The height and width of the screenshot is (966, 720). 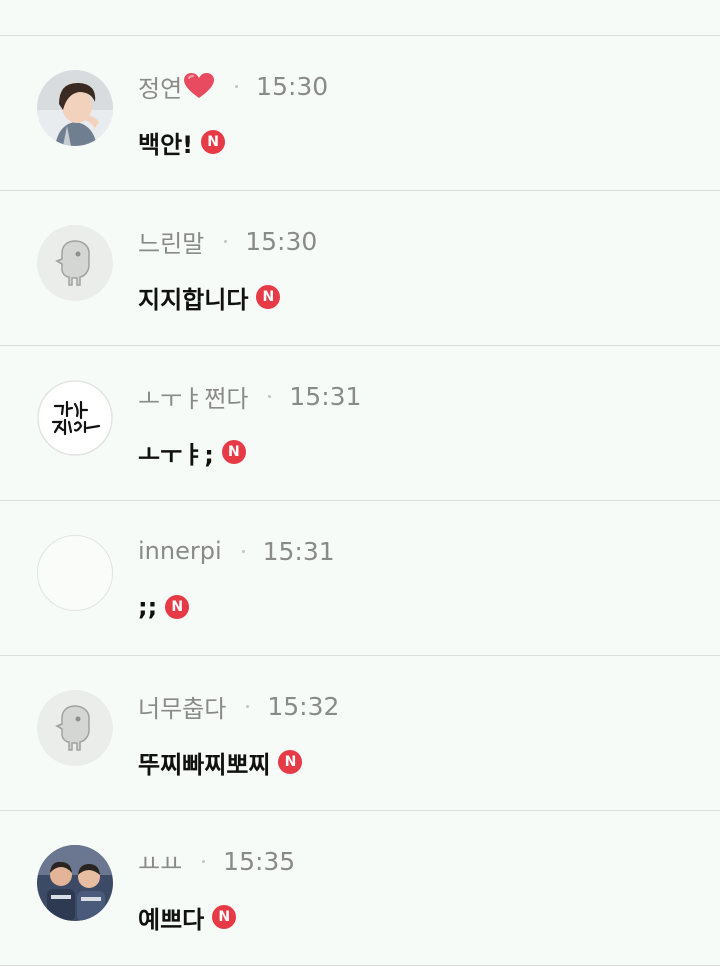 What do you see at coordinates (259, 861) in the screenshot?
I see `timestamp: 15:35` at bounding box center [259, 861].